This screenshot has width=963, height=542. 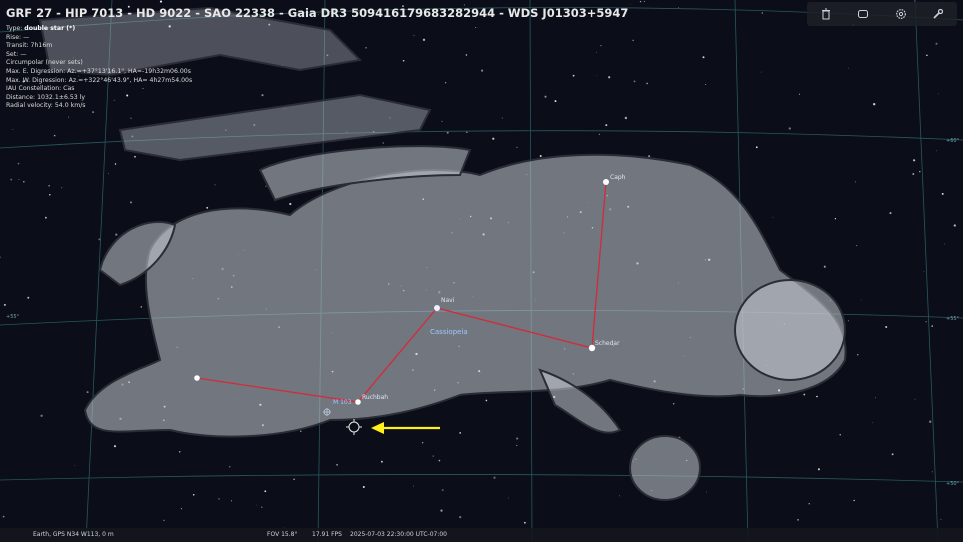 What do you see at coordinates (405, 428) in the screenshot?
I see `pointer-arrow-icon` at bounding box center [405, 428].